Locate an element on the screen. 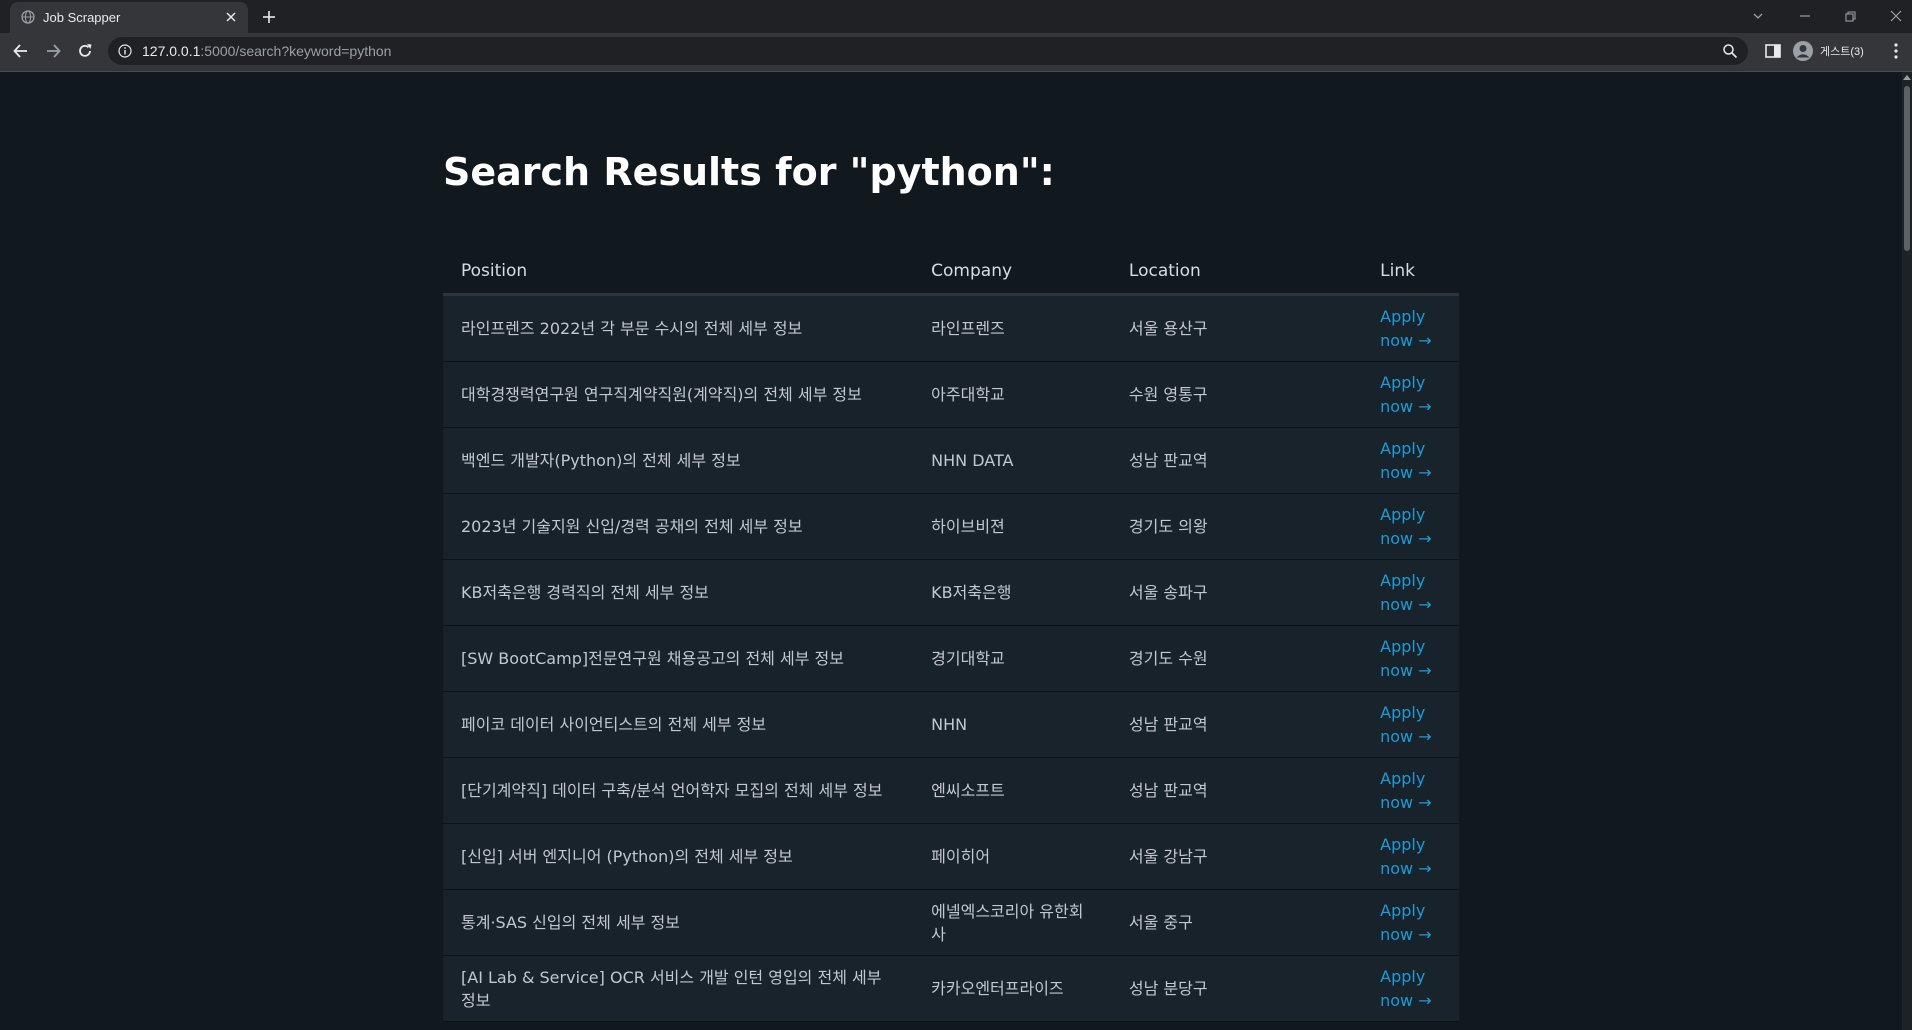 The height and width of the screenshot is (1030, 1912). job-position: KB저축은행 경력직의 전체 세부 정보 is located at coordinates (678, 592).